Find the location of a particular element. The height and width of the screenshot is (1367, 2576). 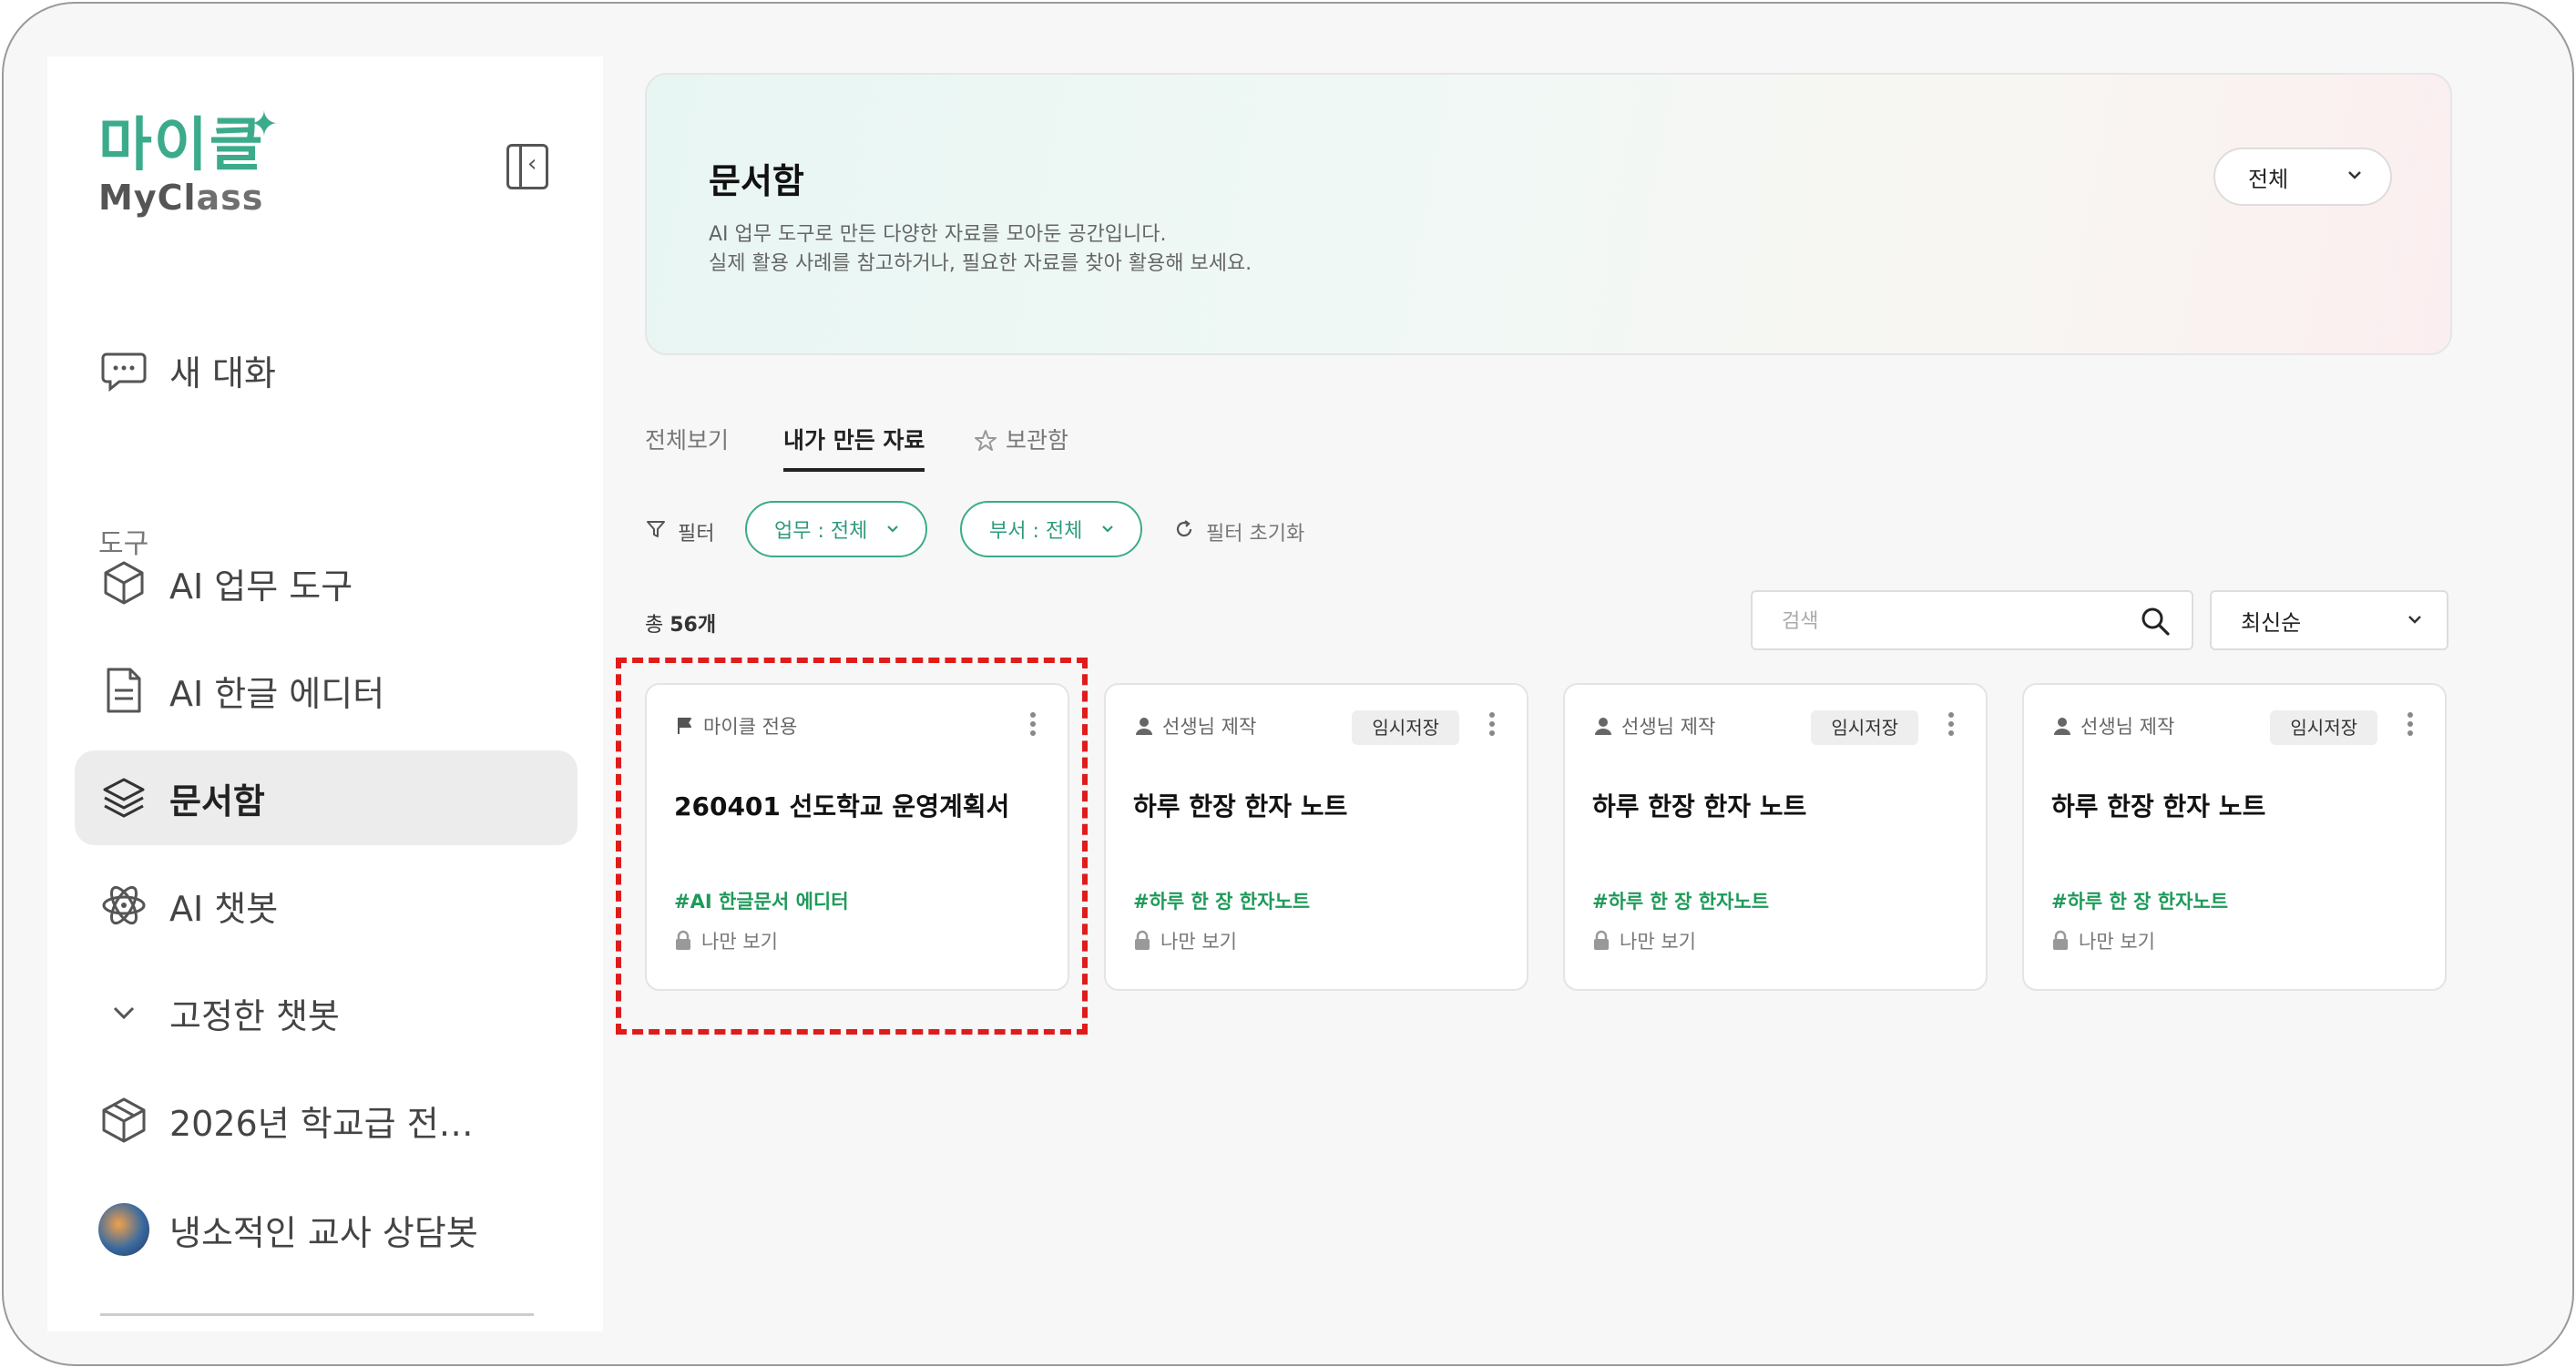

search-input is located at coordinates (1955, 621).